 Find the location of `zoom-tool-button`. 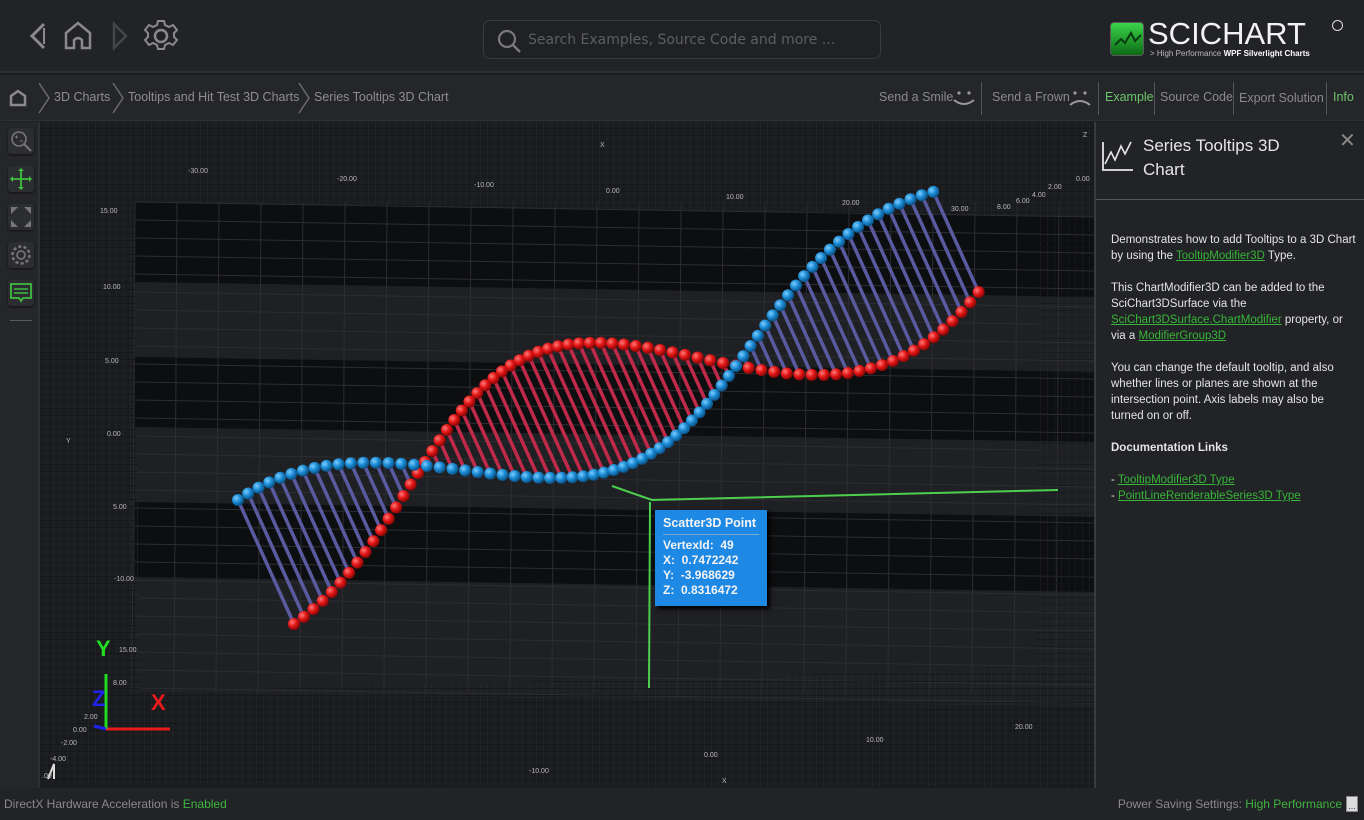

zoom-tool-button is located at coordinates (21, 141).